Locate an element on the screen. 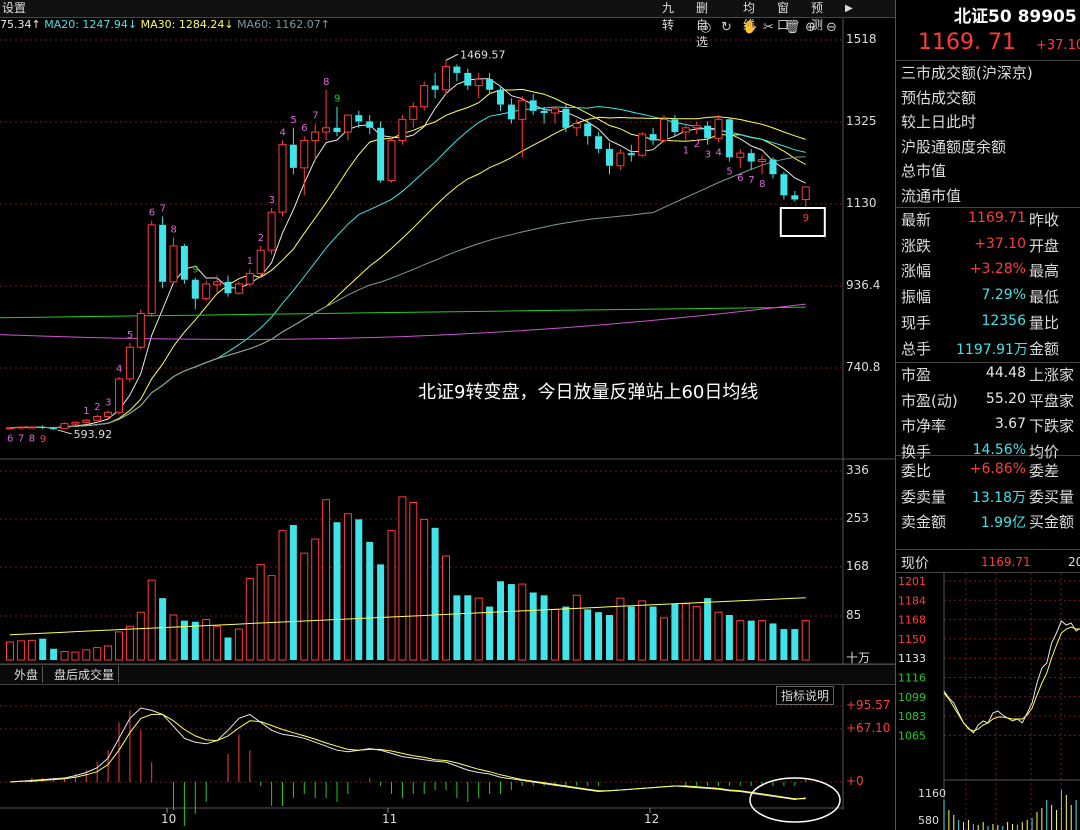 This screenshot has height=830, width=1080. quote-label: 委卖量 is located at coordinates (924, 496).